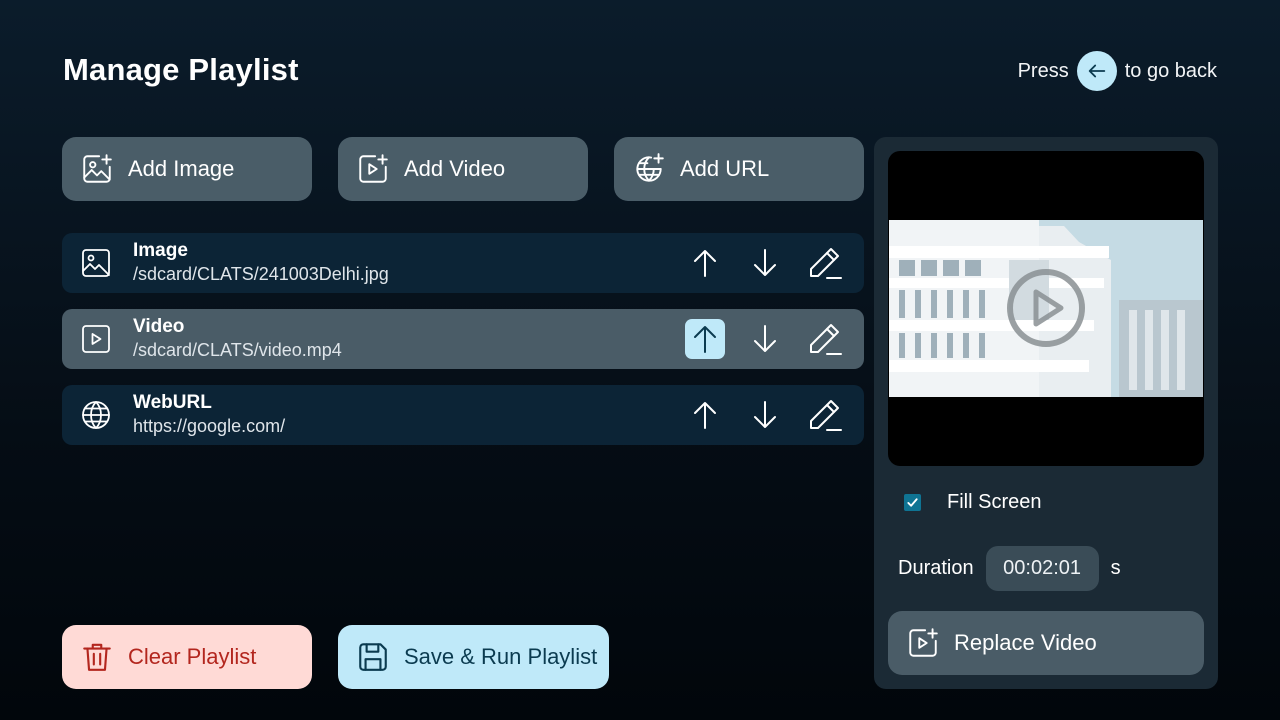  Describe the element at coordinates (261, 274) in the screenshot. I see `playlist-item-path: /sdcard/CLATS/241003Delhi.jpg` at that location.